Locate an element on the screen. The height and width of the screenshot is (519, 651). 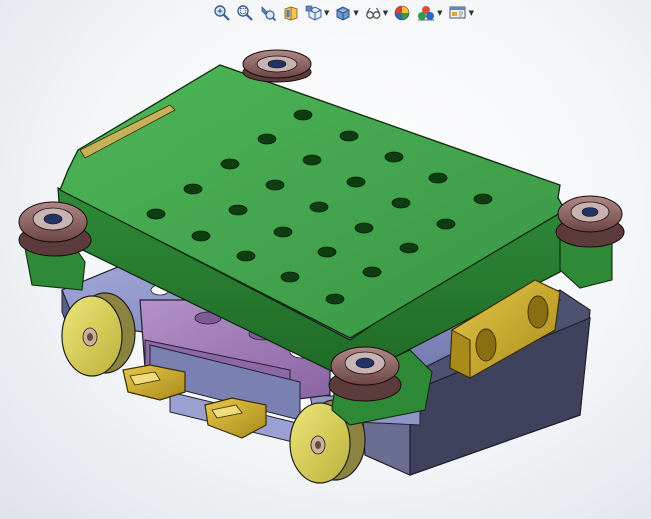
bearing-left is located at coordinates (55, 229).